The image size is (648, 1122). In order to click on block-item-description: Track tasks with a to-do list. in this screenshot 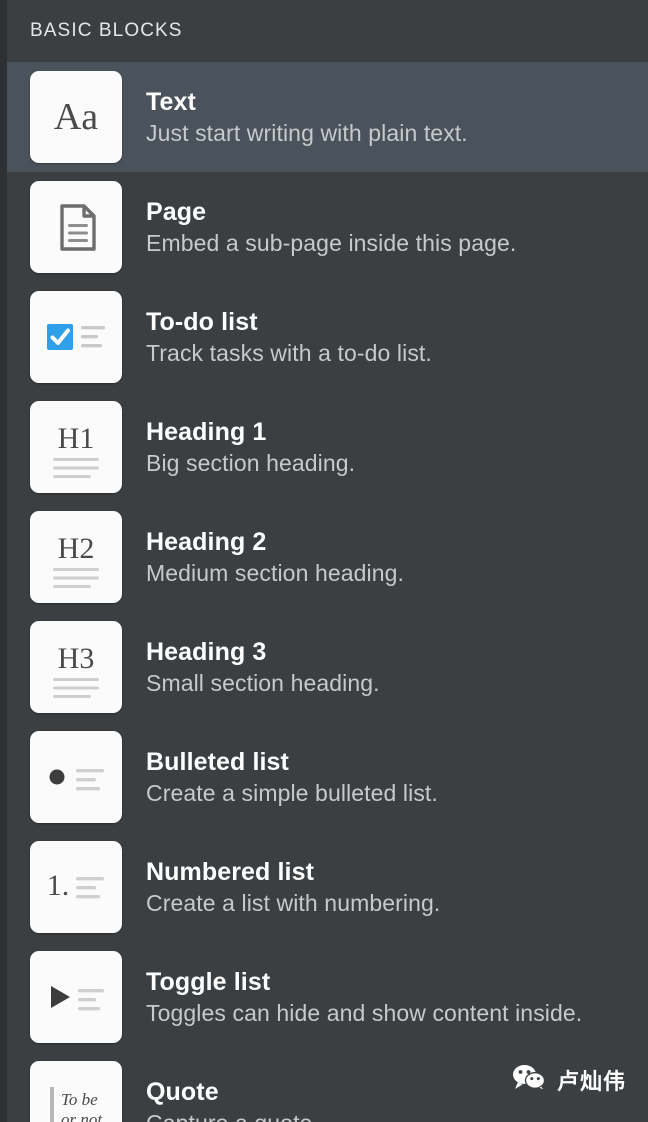, I will do `click(289, 353)`.